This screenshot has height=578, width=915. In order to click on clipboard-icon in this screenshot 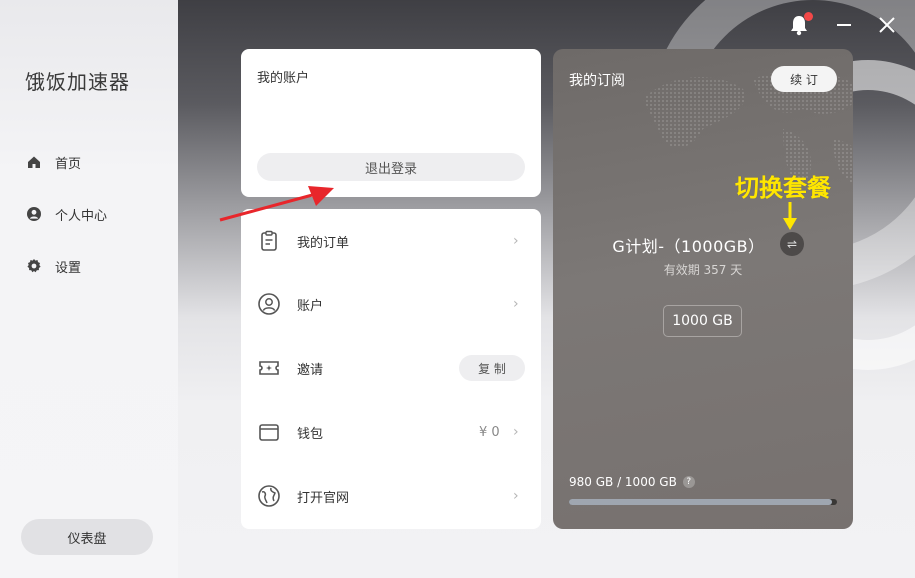, I will do `click(269, 241)`.